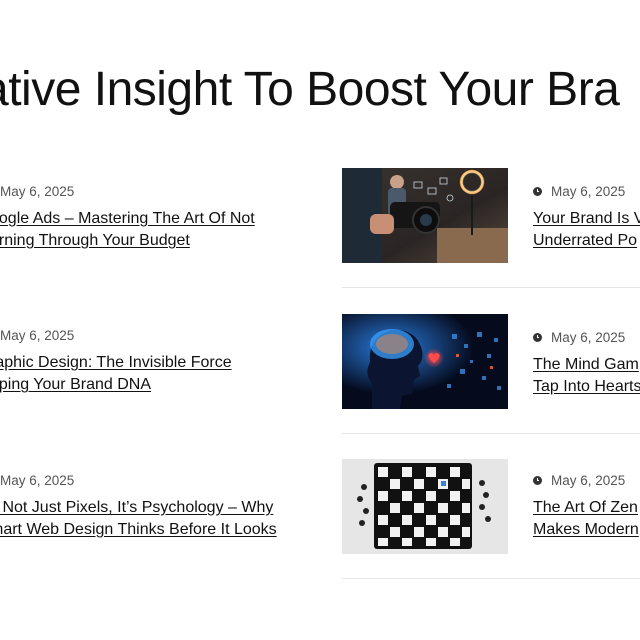 The height and width of the screenshot is (640, 640). What do you see at coordinates (116, 362) in the screenshot?
I see `post-title-line: raphic Design: The Invisible Force` at bounding box center [116, 362].